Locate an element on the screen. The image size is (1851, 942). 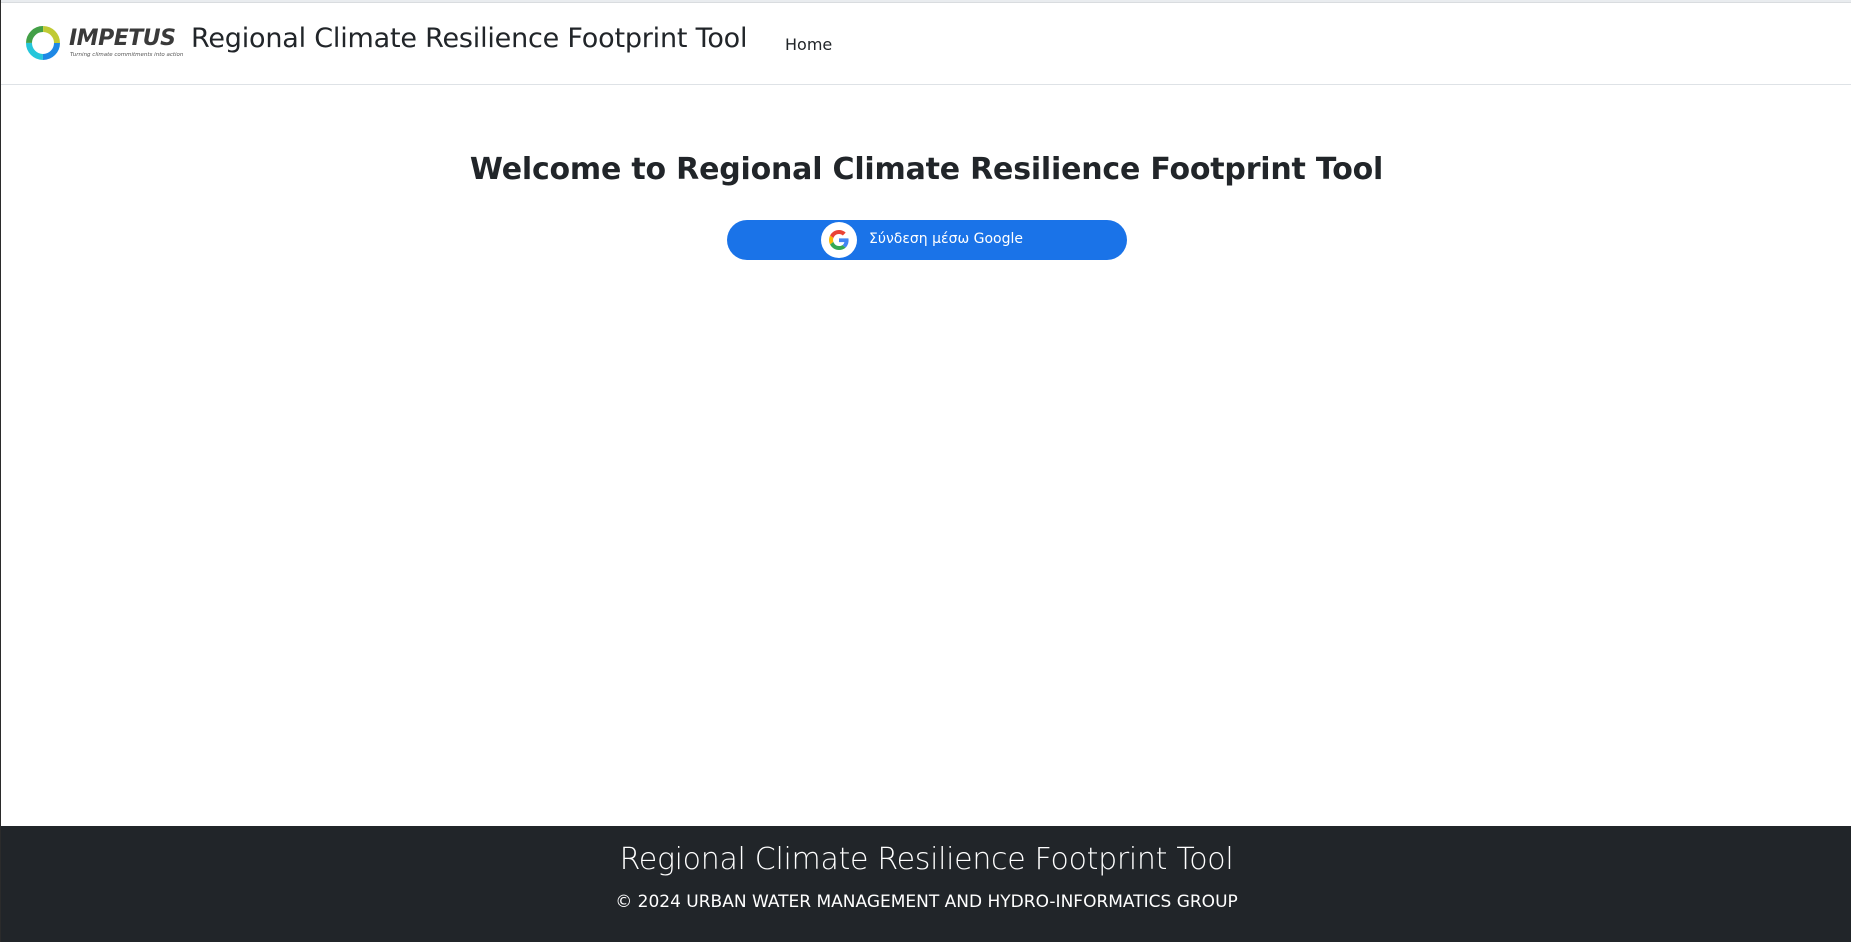
google-icon-badge is located at coordinates (839, 240).